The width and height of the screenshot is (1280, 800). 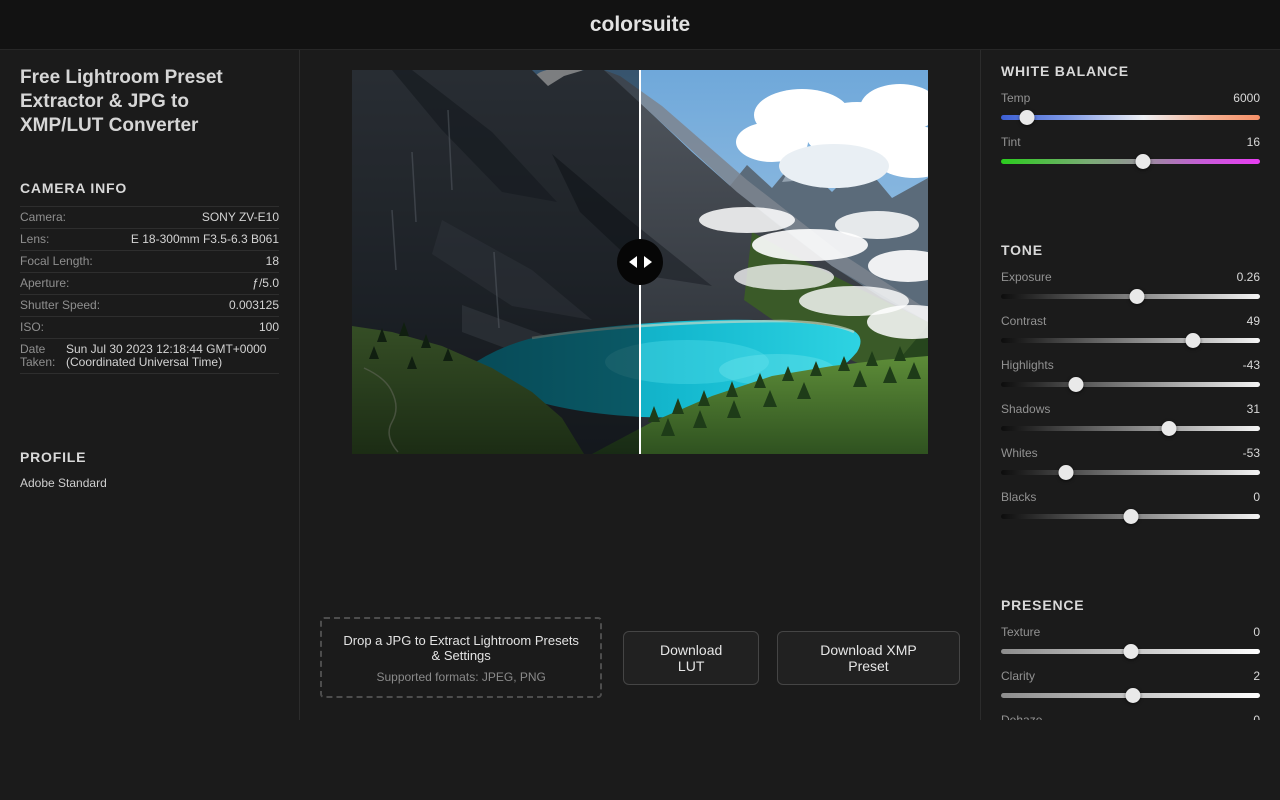 I want to click on camera-info-row: Aperture: ƒ/5.0, so click(x=149, y=284).